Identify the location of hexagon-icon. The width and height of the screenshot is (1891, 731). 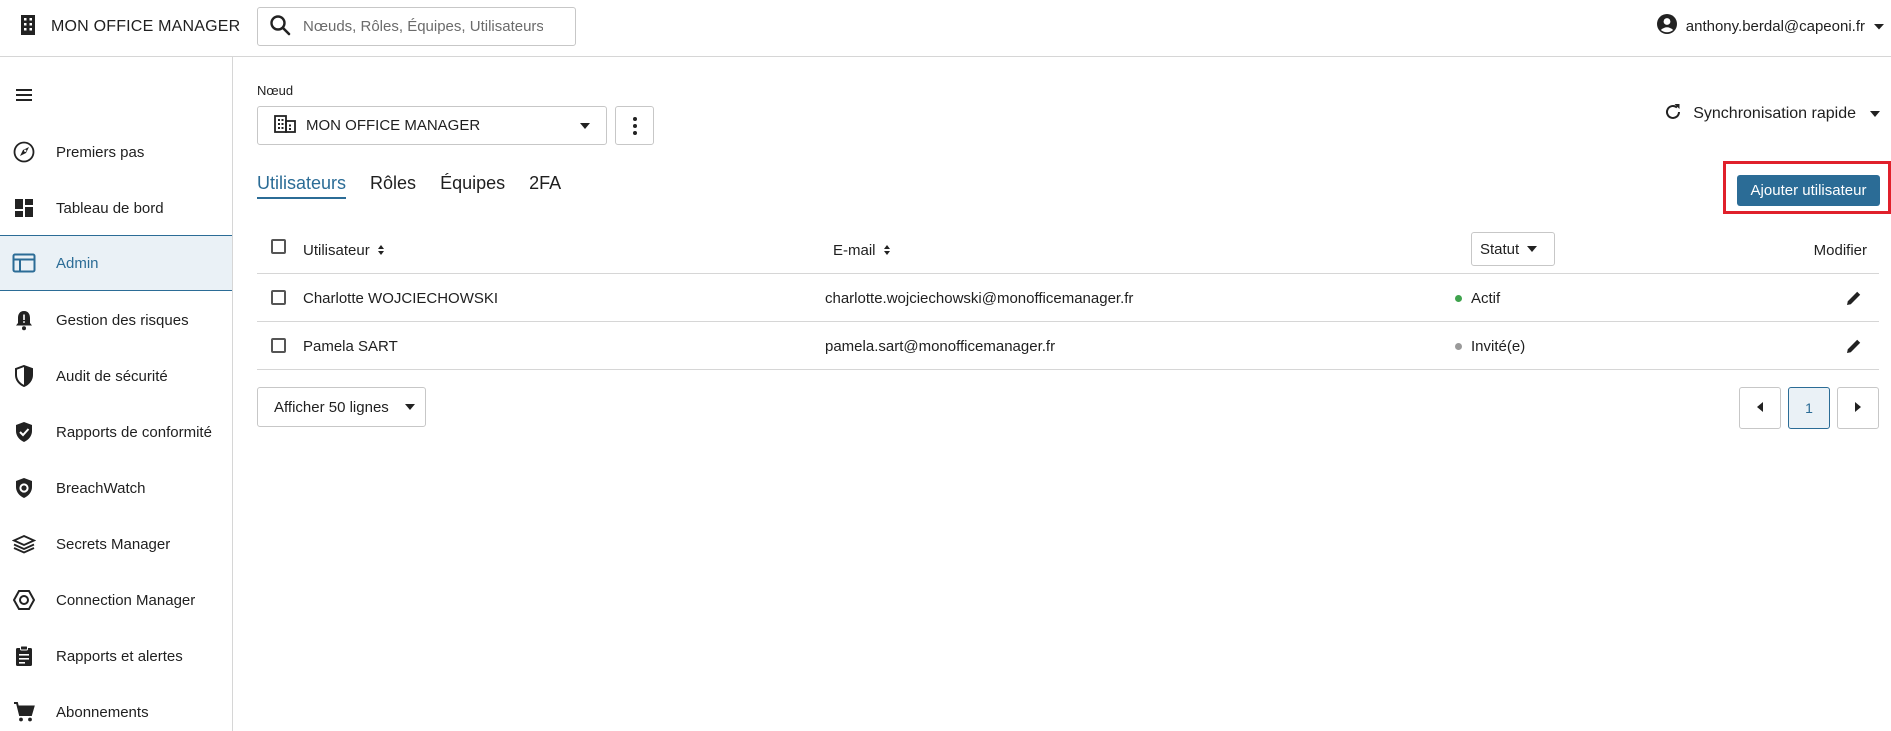
(24, 600).